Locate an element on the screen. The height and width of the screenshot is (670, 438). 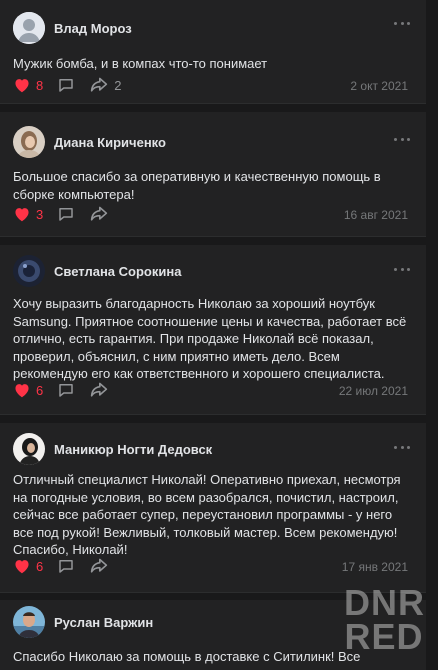
share-button: 2 is located at coordinates (105, 85).